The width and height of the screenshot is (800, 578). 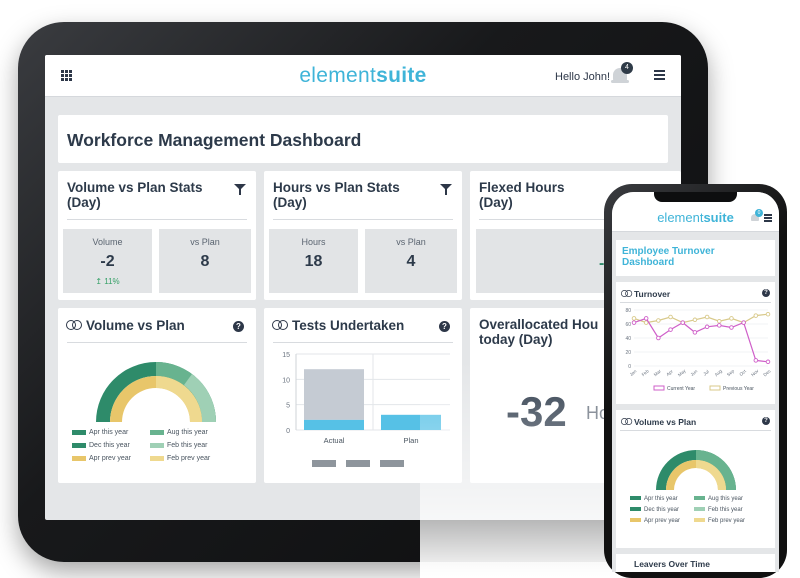 What do you see at coordinates (100, 432) in the screenshot?
I see `legend-item: Apr this year` at bounding box center [100, 432].